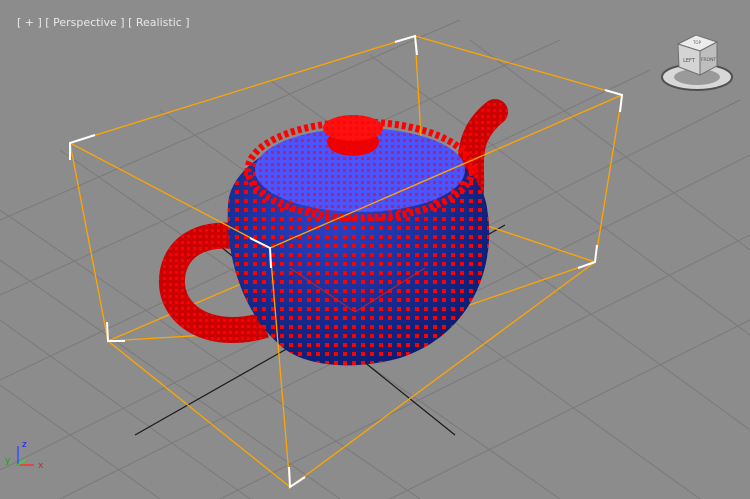 The image size is (750, 499). I want to click on view-type-label: [ Perspective ], so click(84, 22).